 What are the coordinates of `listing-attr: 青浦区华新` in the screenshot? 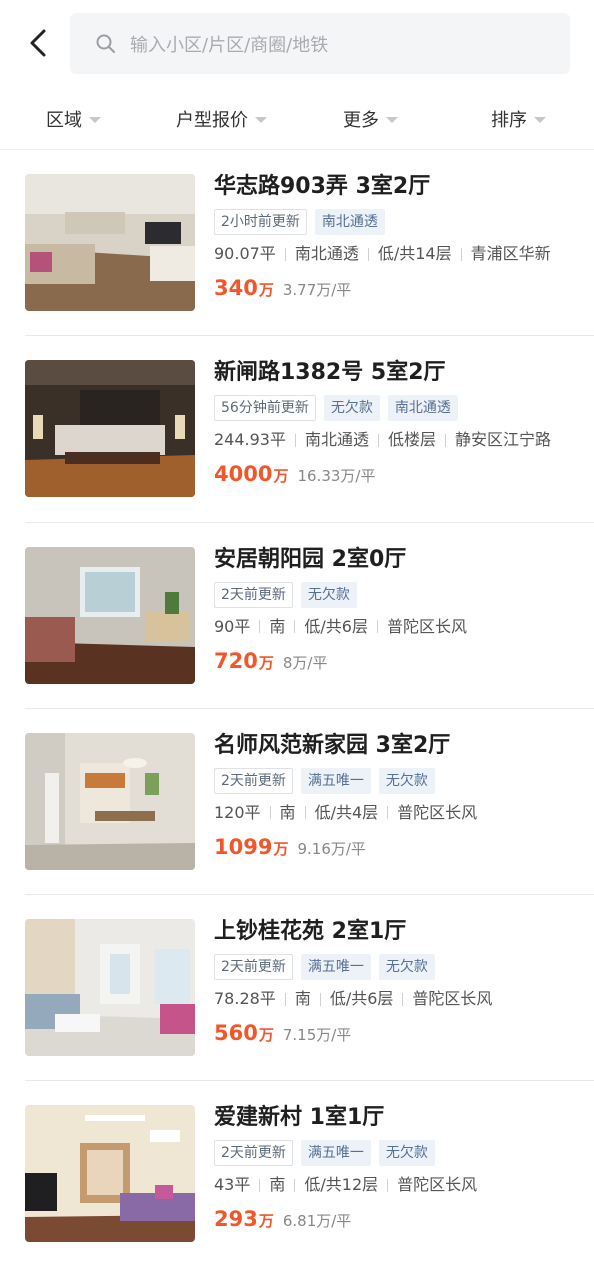 It's located at (510, 253).